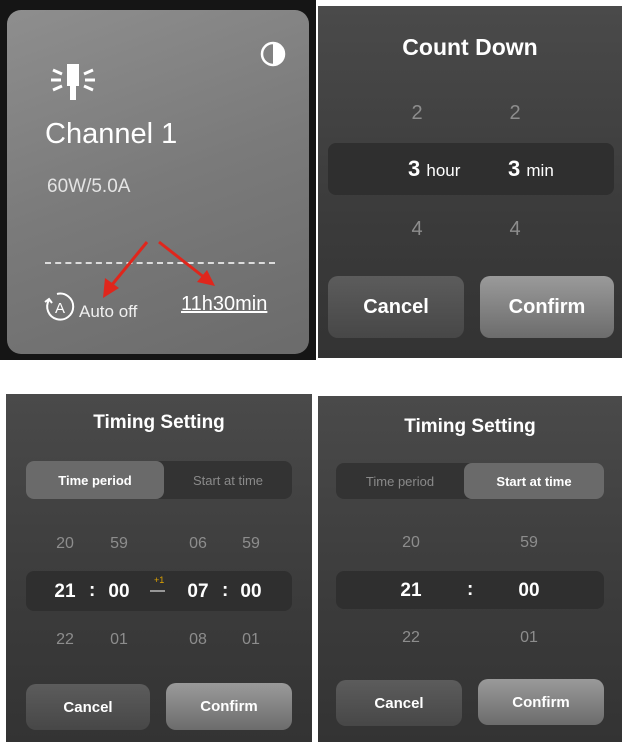 The width and height of the screenshot is (622, 742). I want to click on countdown-cancel-button: Cancel, so click(396, 307).